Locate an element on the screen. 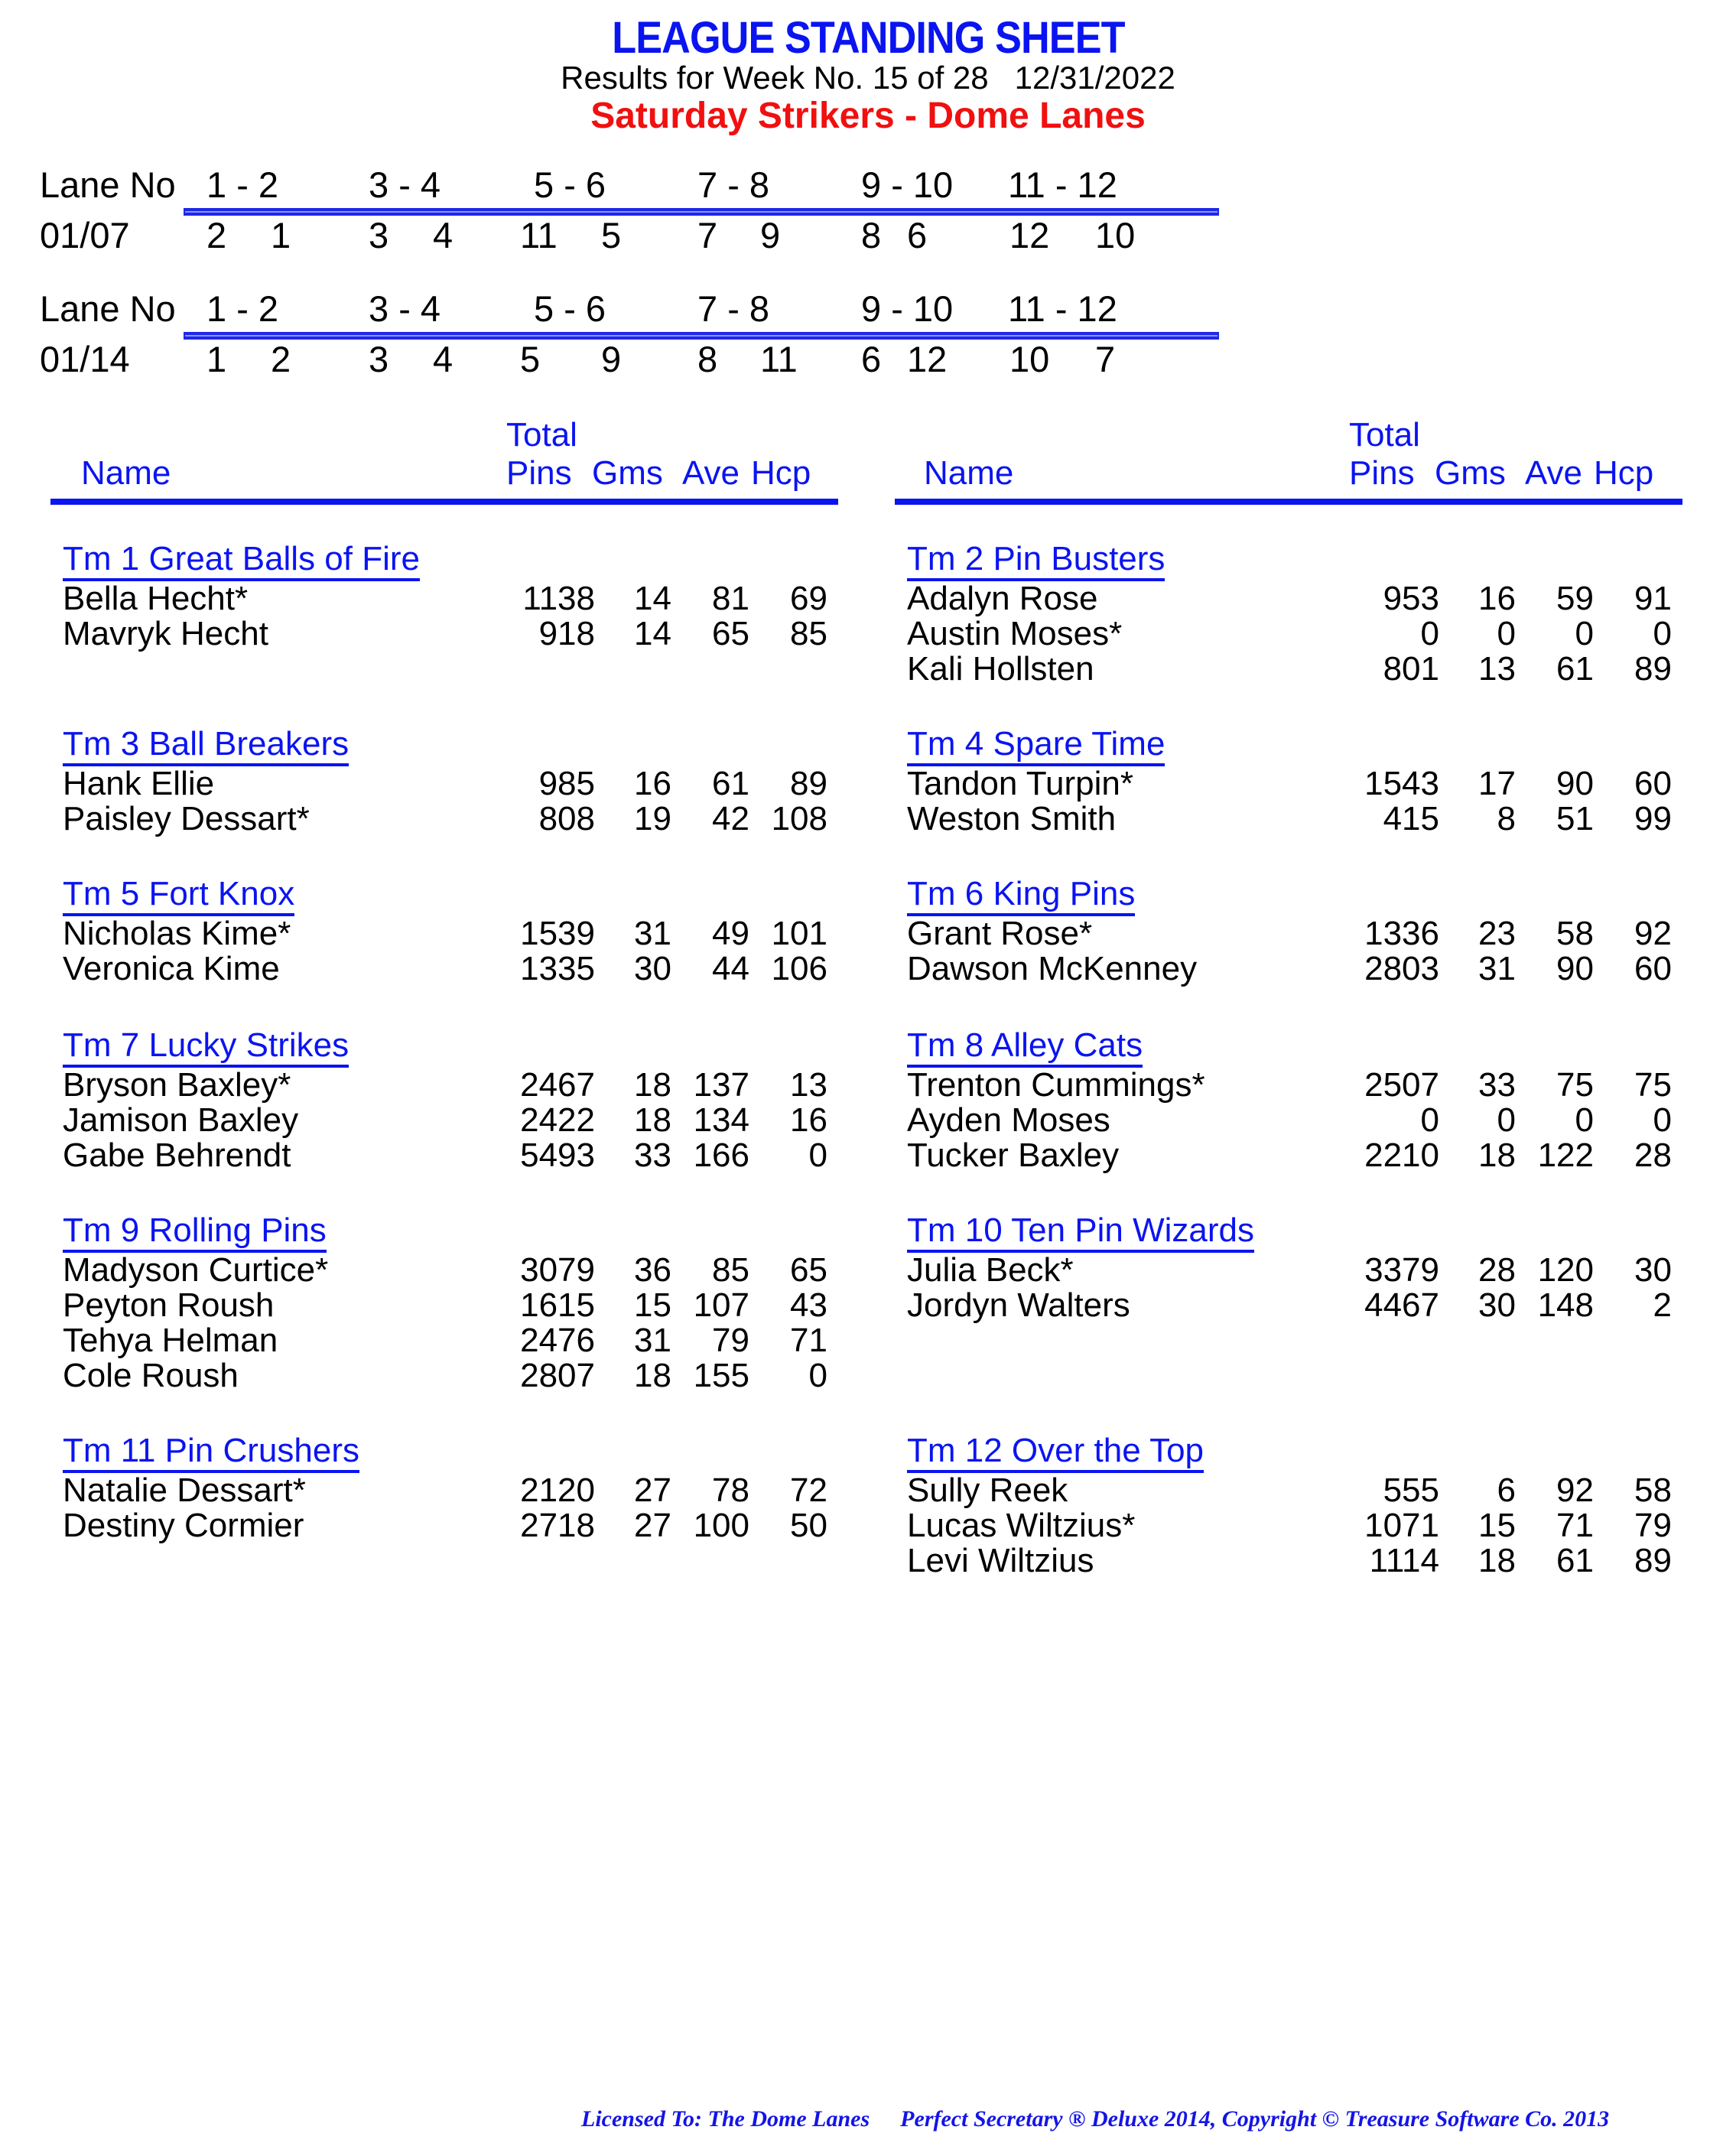 Image resolution: width=1736 pixels, height=2143 pixels. average: 0 is located at coordinates (1584, 633).